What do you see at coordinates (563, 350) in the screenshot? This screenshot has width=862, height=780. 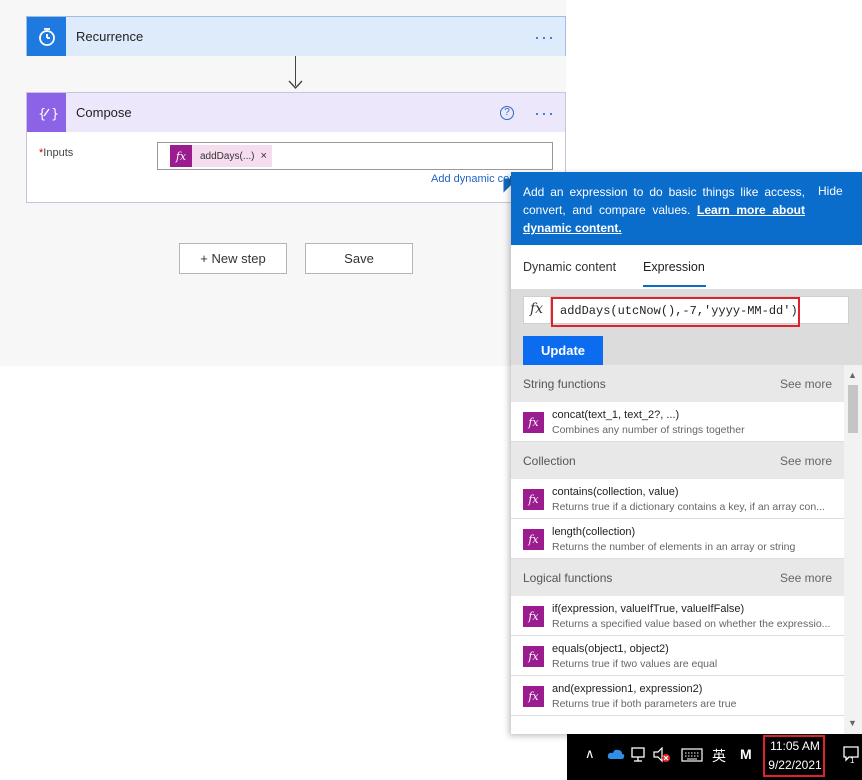 I see `update-button: Update` at bounding box center [563, 350].